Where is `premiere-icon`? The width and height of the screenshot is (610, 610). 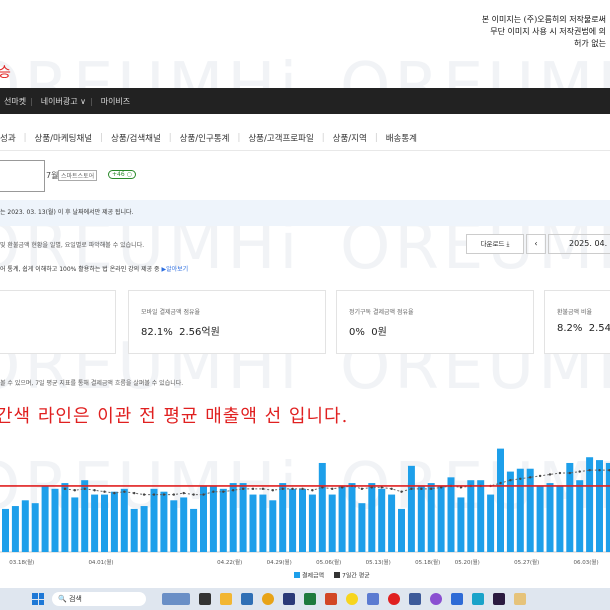 premiere-icon is located at coordinates (289, 599).